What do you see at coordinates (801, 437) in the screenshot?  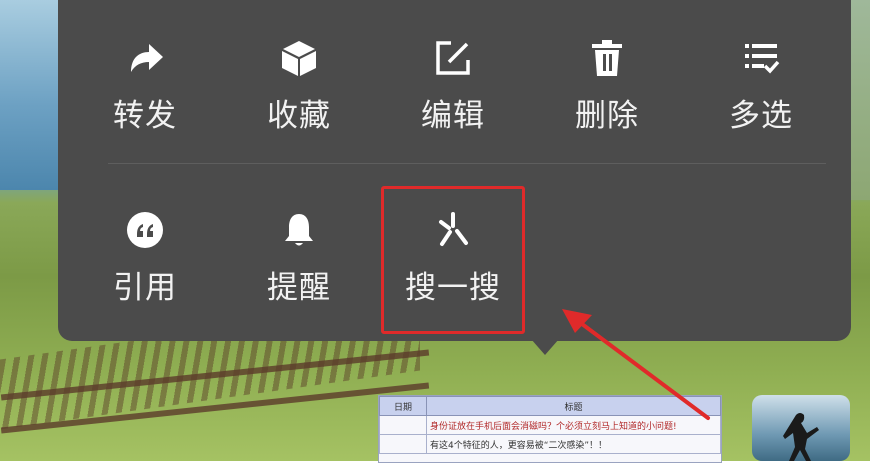 I see `person-silhouette-icon` at bounding box center [801, 437].